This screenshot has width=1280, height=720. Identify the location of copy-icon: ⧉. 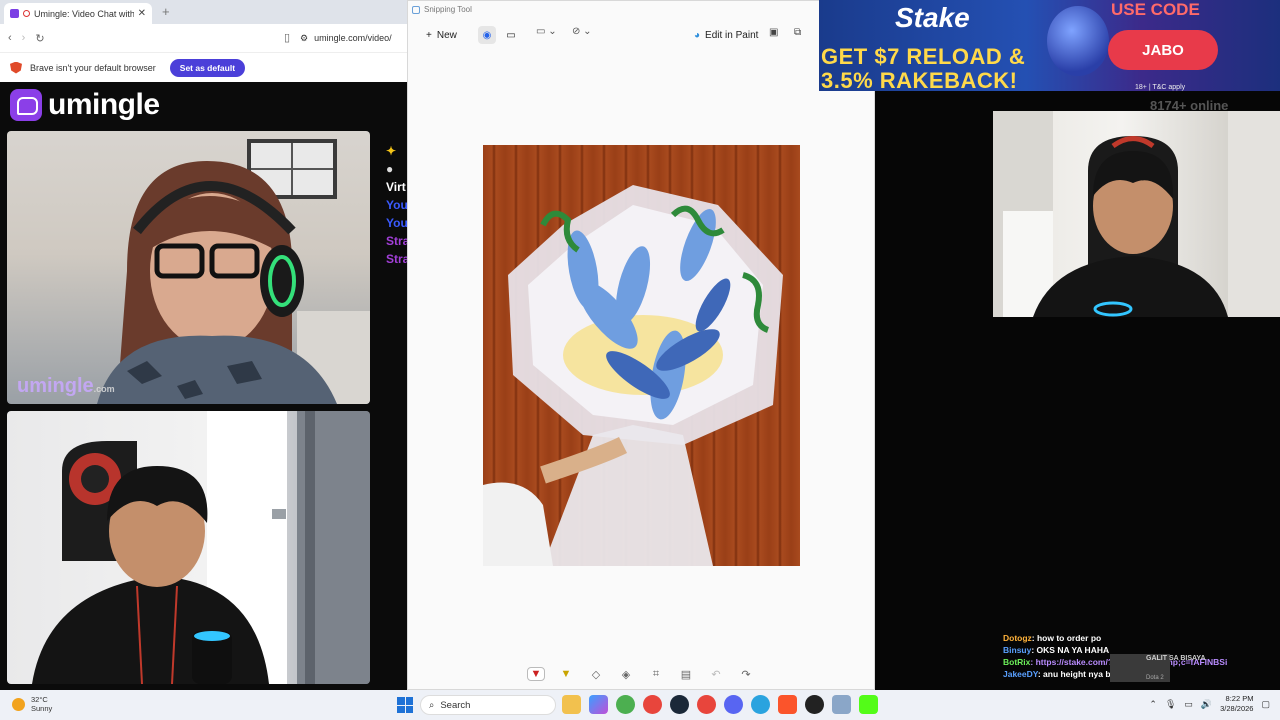
(797, 32).